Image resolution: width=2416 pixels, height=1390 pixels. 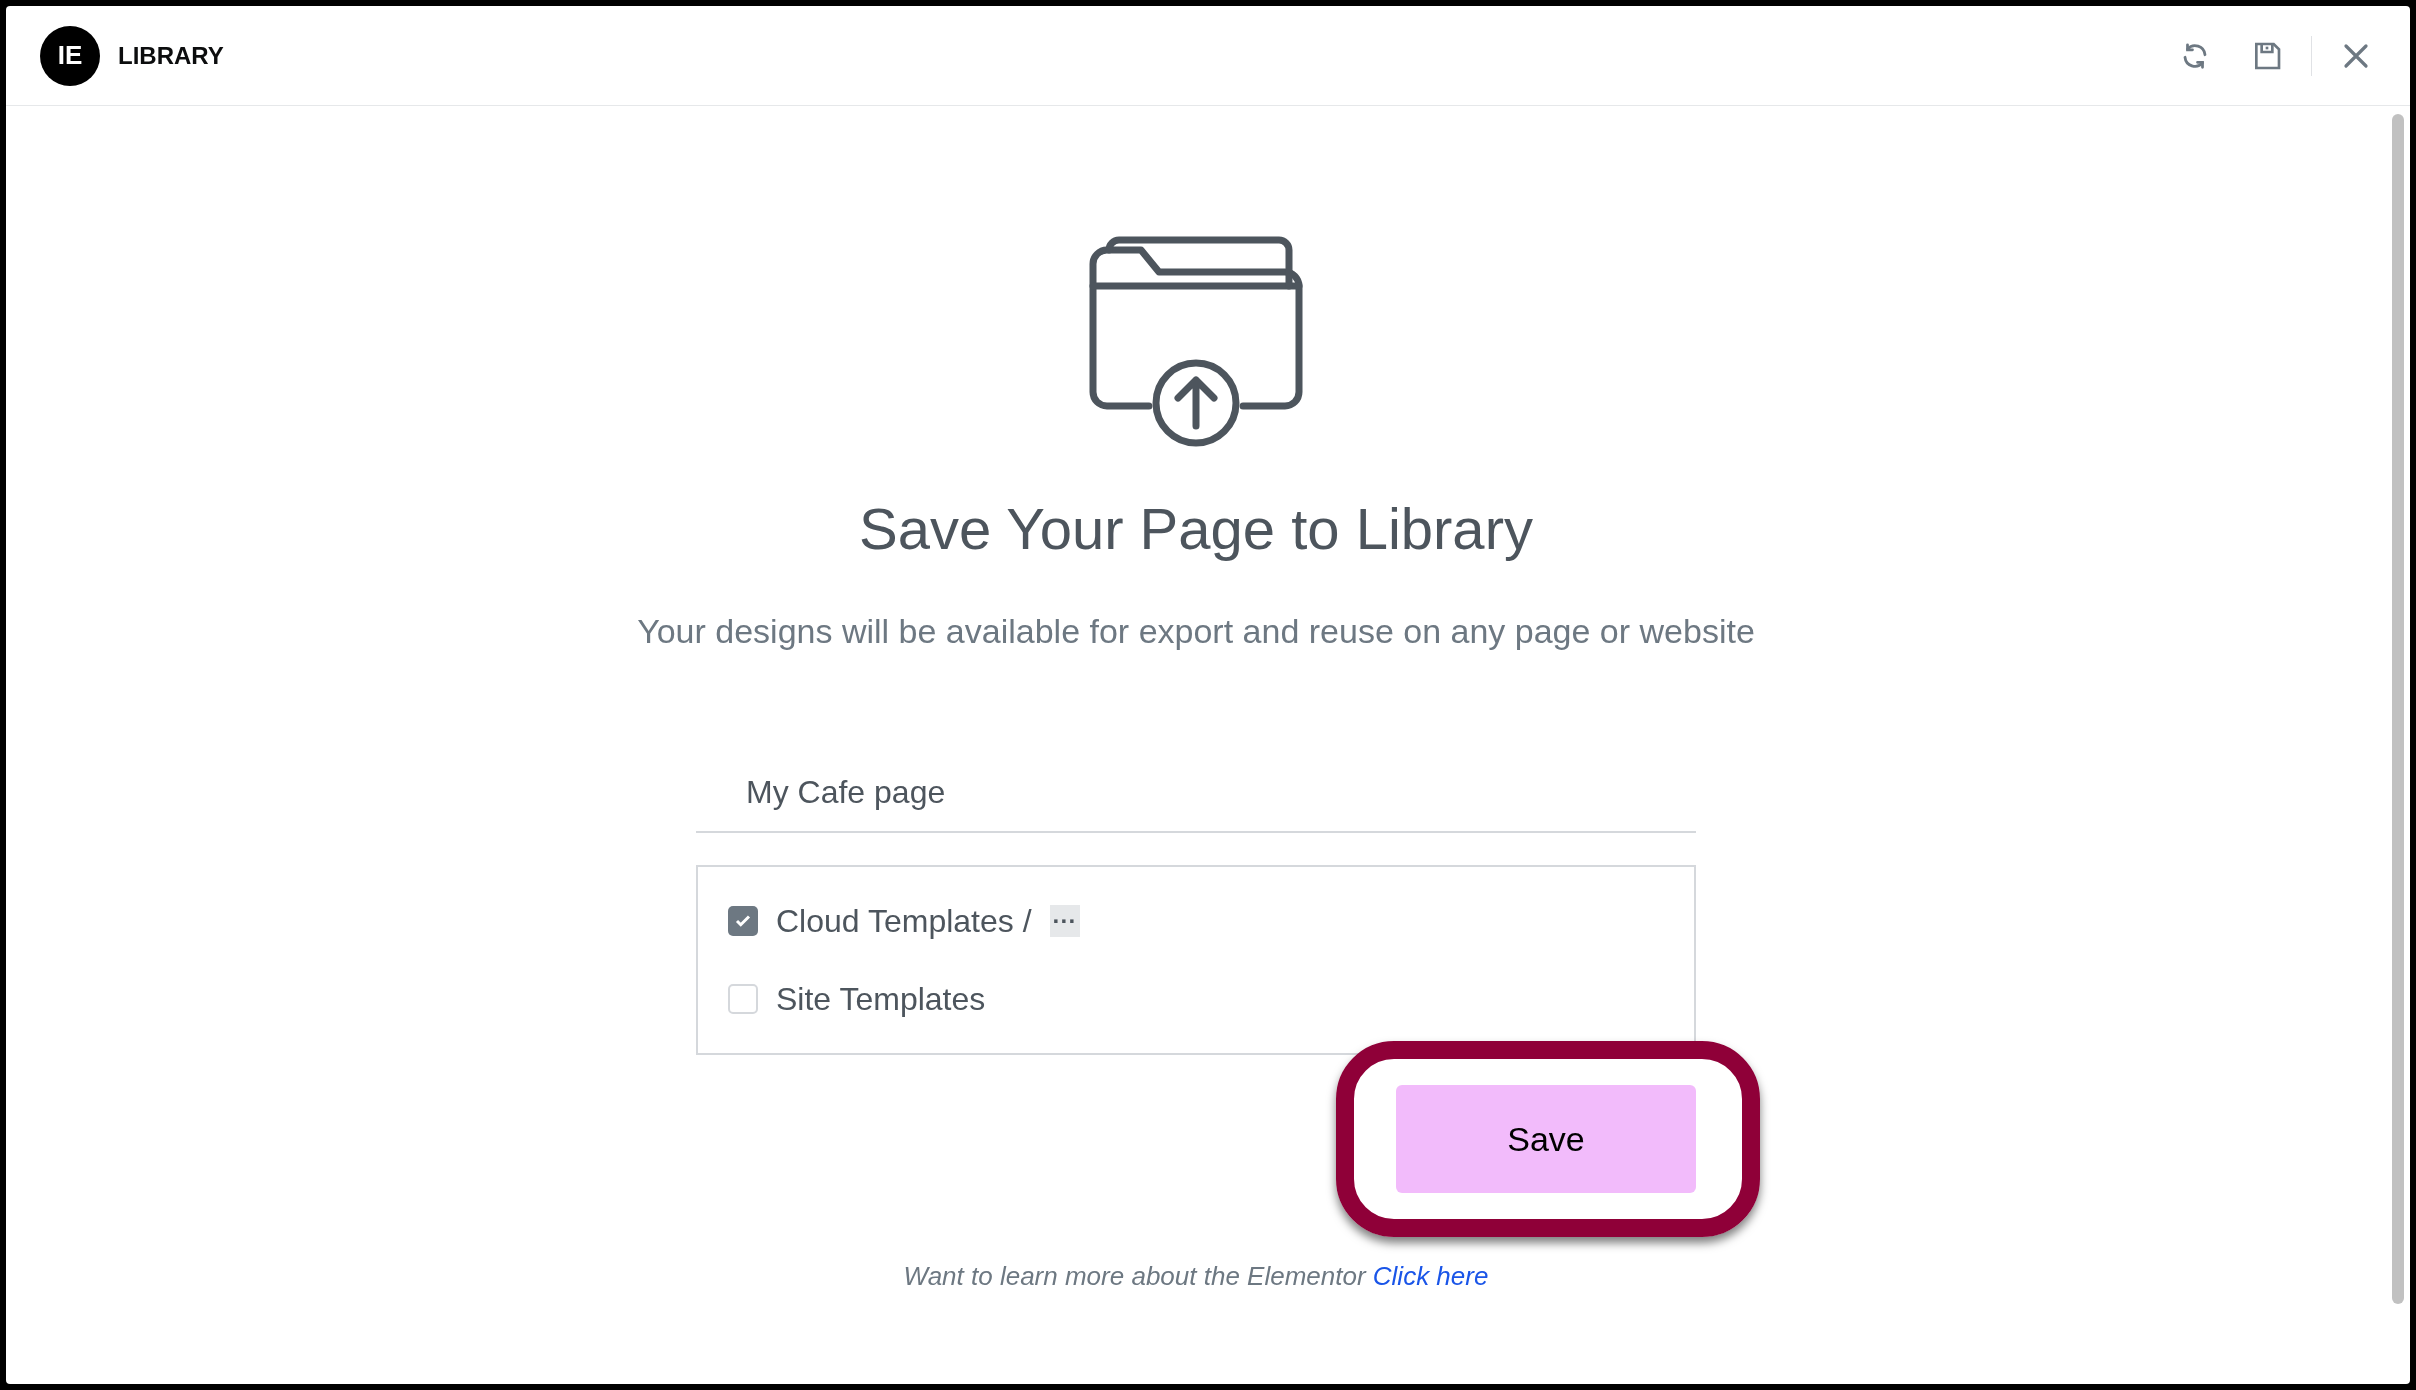 What do you see at coordinates (1134, 1276) in the screenshot?
I see `help-text: Want to learn more about the Elementor` at bounding box center [1134, 1276].